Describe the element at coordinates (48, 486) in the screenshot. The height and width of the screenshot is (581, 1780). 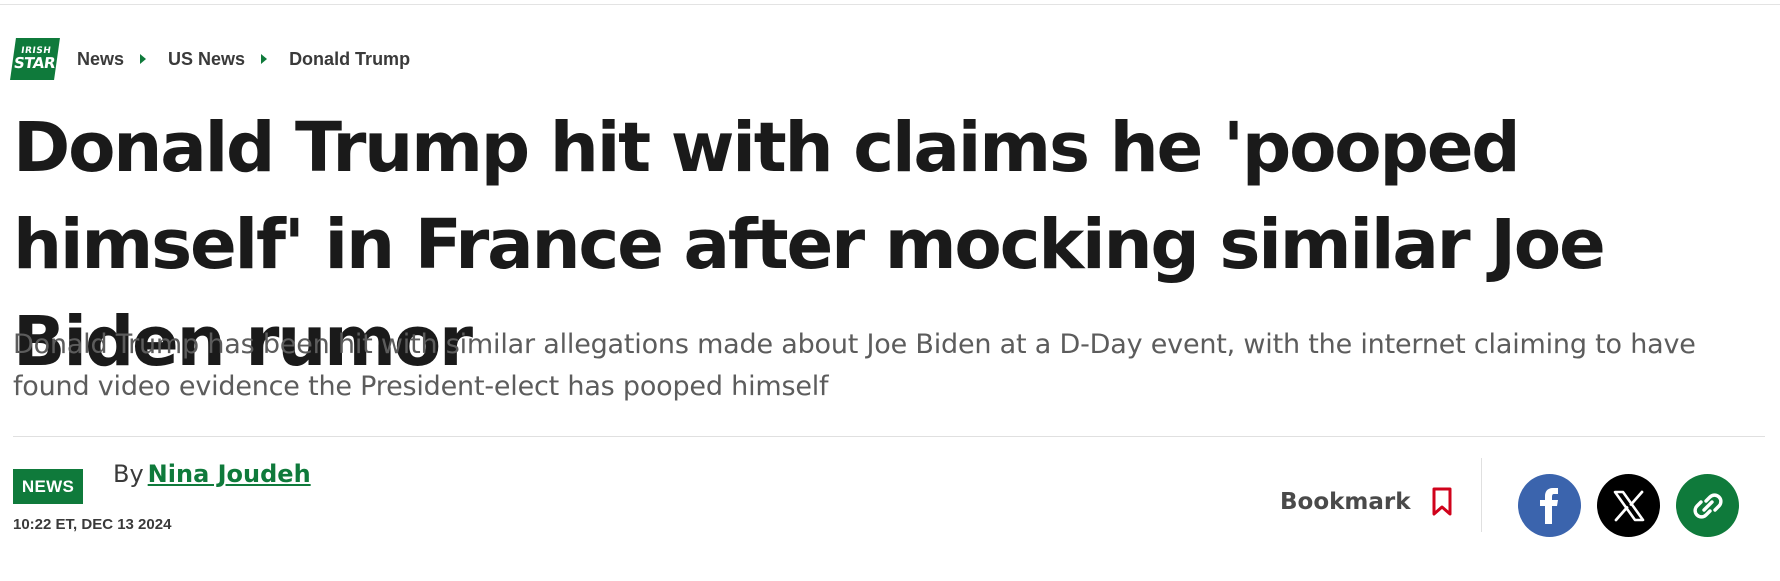
I see `category-badge: NEWS` at that location.